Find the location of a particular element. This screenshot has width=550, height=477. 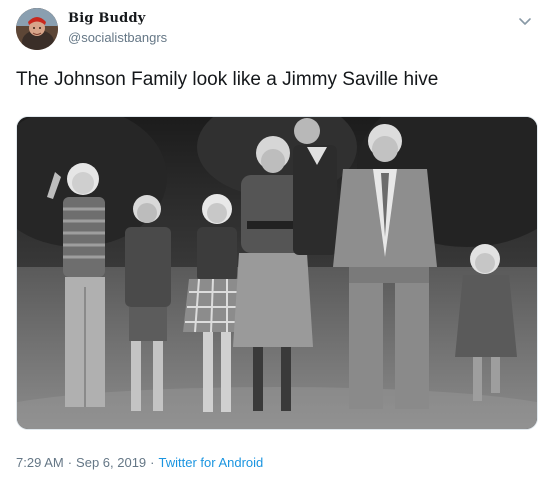

user-handle: @socialistbangrs is located at coordinates (117, 37).